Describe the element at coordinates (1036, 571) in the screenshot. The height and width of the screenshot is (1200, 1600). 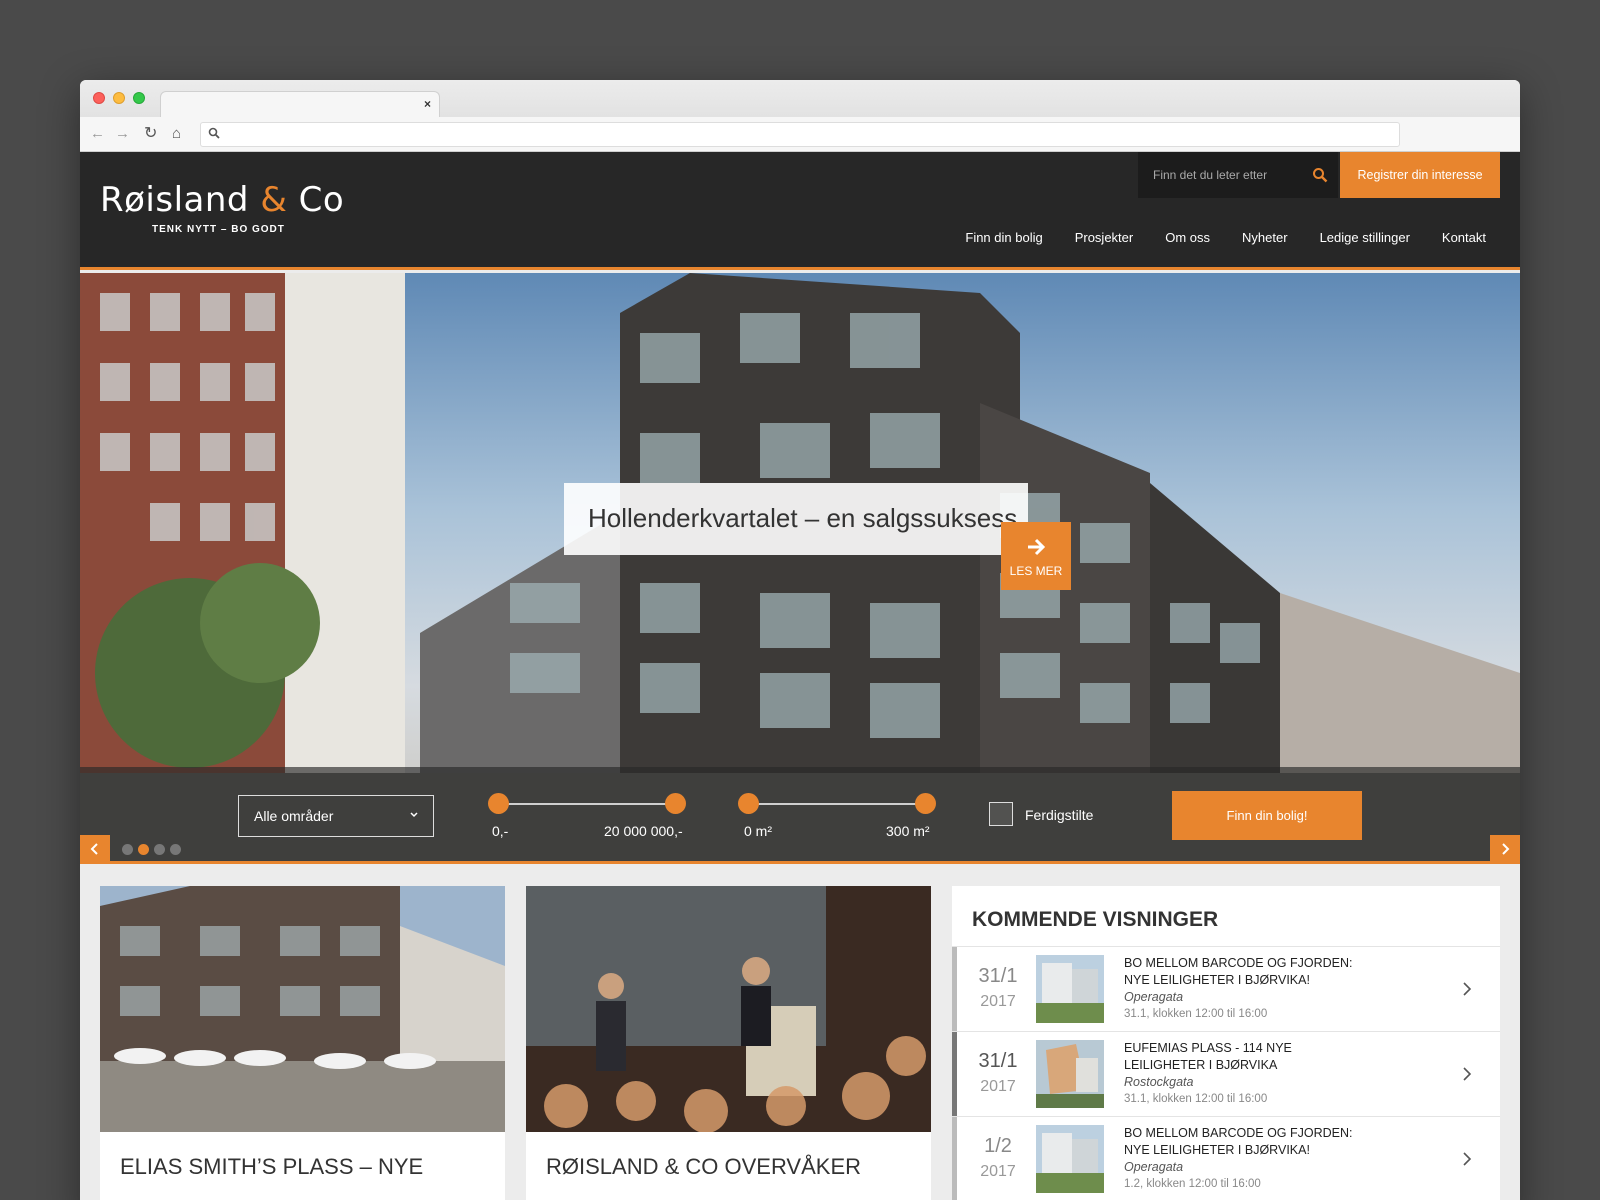
I see `read-more-label: LES MER` at that location.